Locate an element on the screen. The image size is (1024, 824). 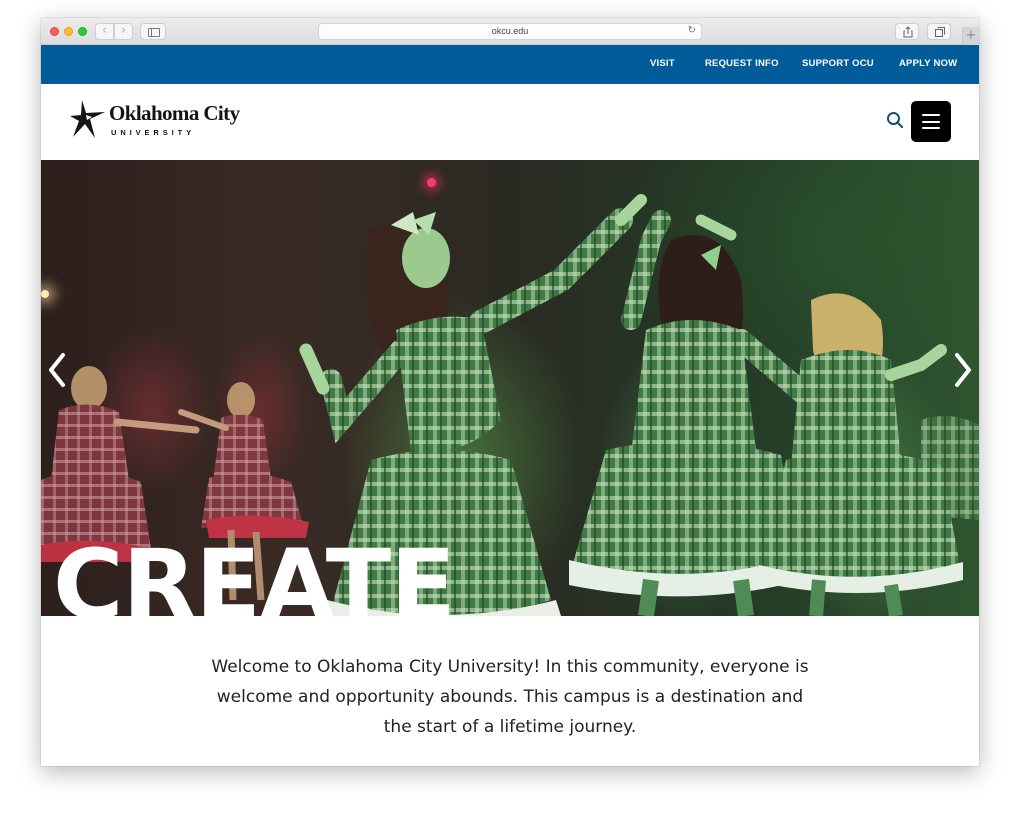
reload-icon: ↻ is located at coordinates (692, 30).